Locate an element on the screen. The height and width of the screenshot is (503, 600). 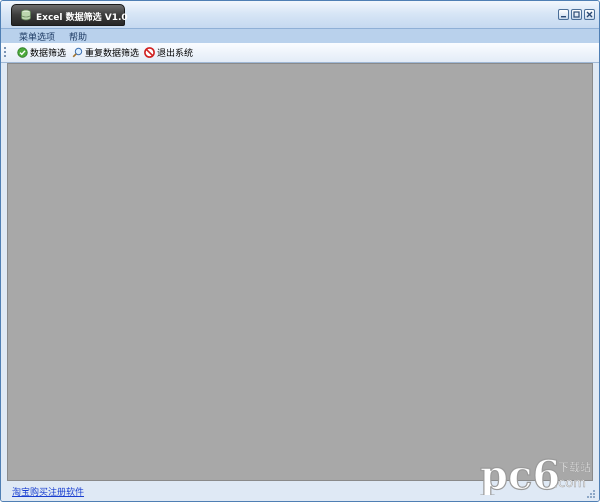
window-controls is located at coordinates (576, 15).